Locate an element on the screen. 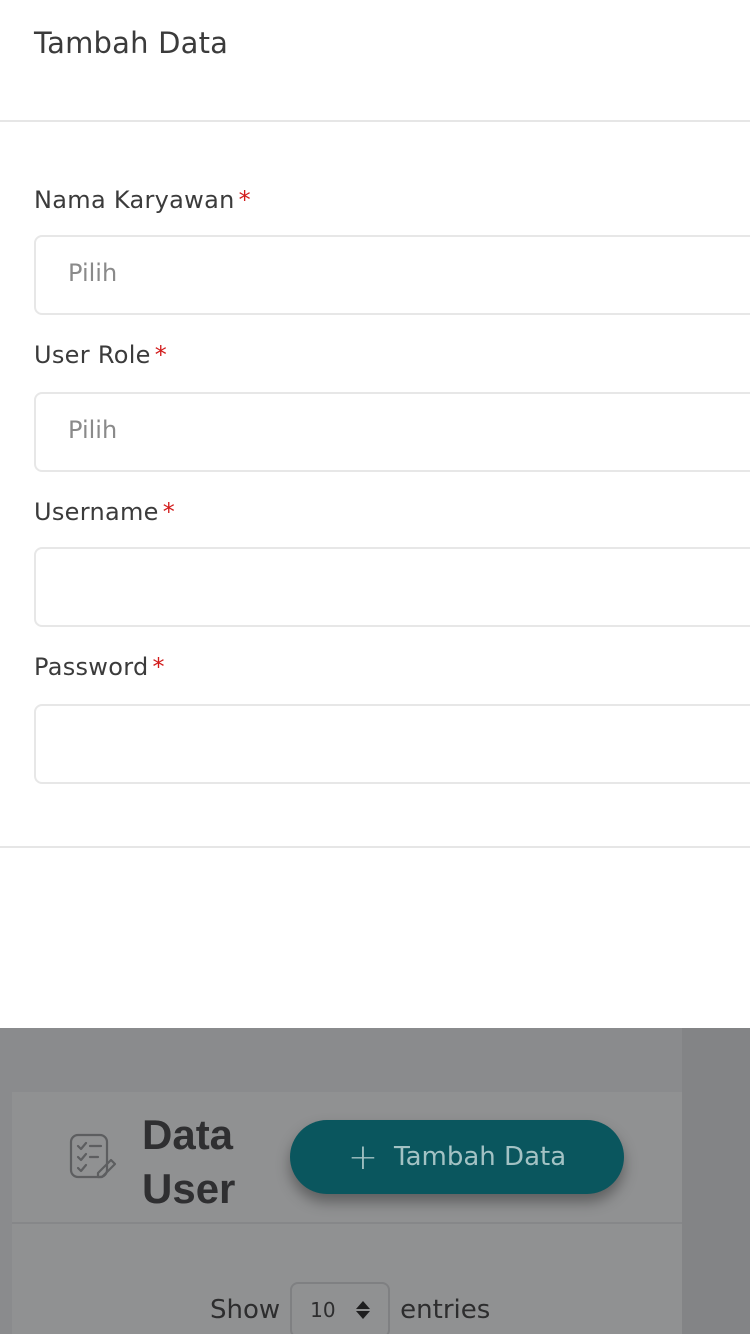 The width and height of the screenshot is (750, 1334). show-label: Show is located at coordinates (245, 1310).